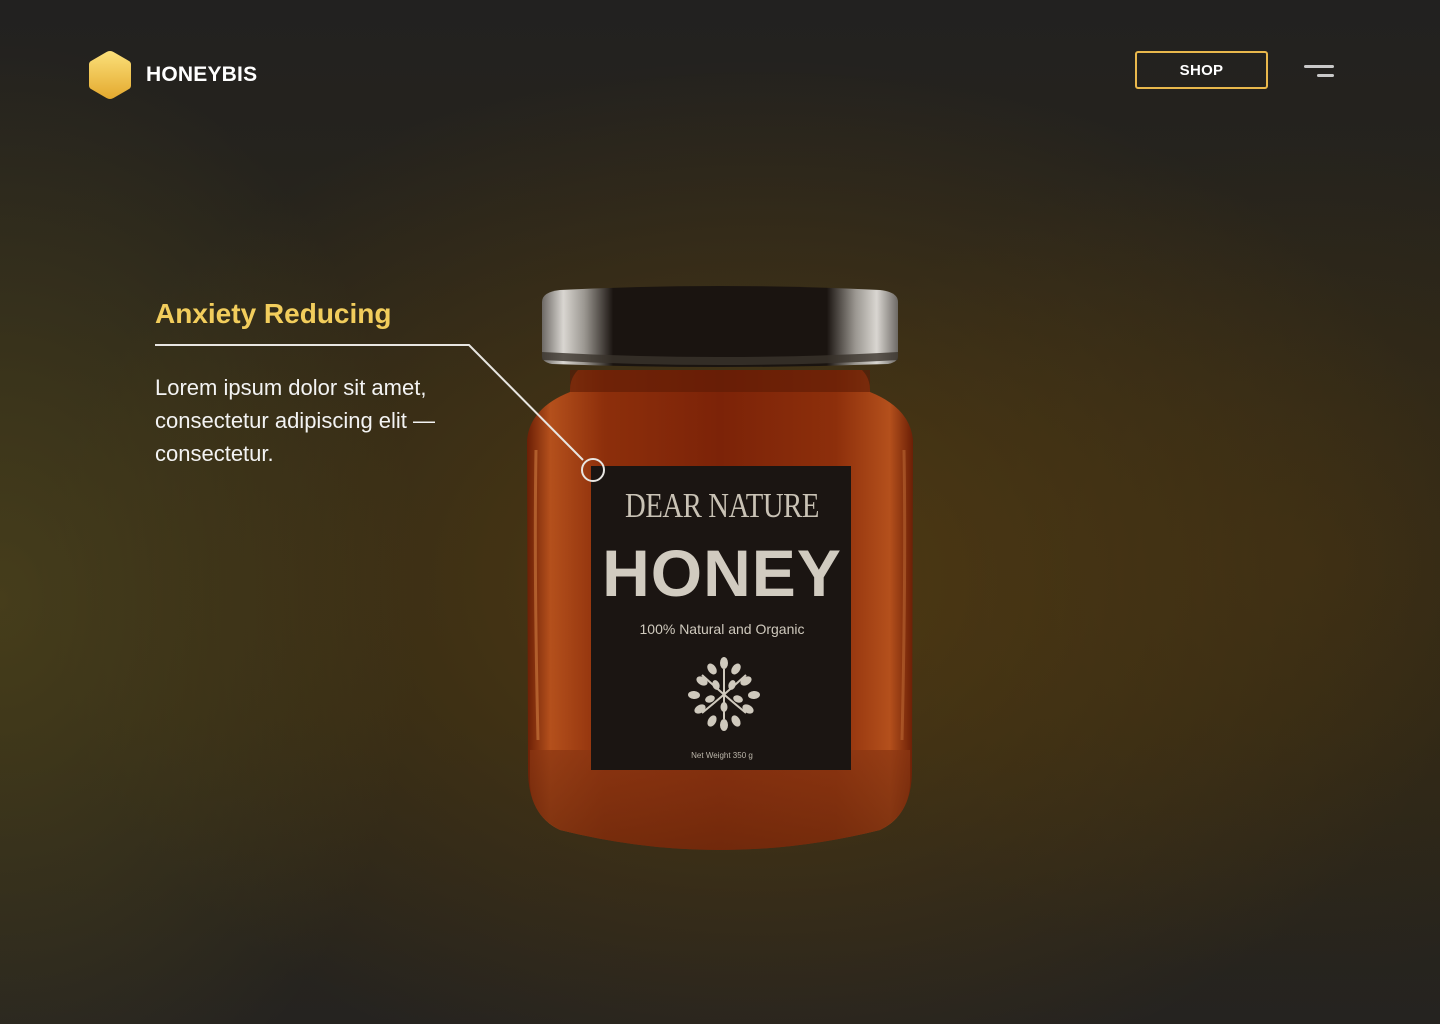 This screenshot has width=1440, height=1024. I want to click on hamburger-menu-icon-line, so click(1325, 75).